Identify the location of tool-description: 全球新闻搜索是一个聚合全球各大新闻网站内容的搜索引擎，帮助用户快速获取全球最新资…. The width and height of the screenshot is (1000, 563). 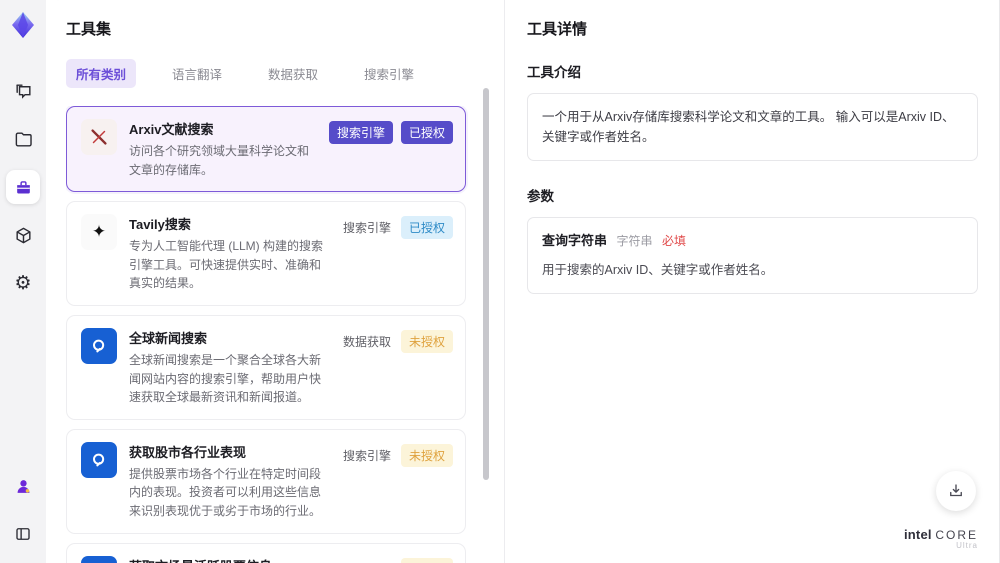
(225, 378).